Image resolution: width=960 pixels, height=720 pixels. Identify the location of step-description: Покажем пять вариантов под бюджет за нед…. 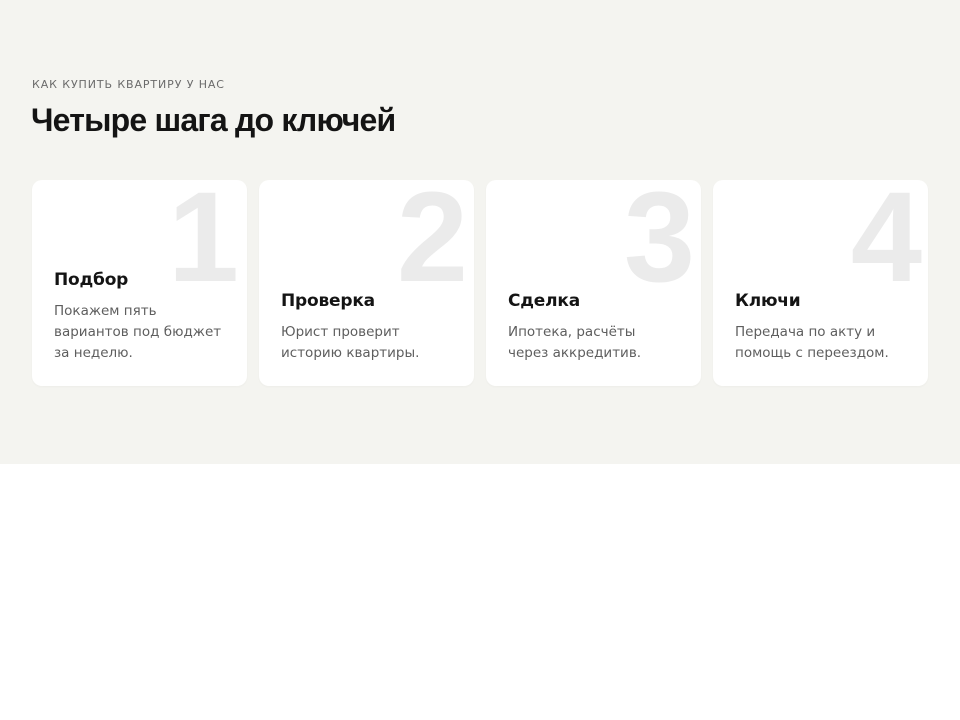
(138, 332).